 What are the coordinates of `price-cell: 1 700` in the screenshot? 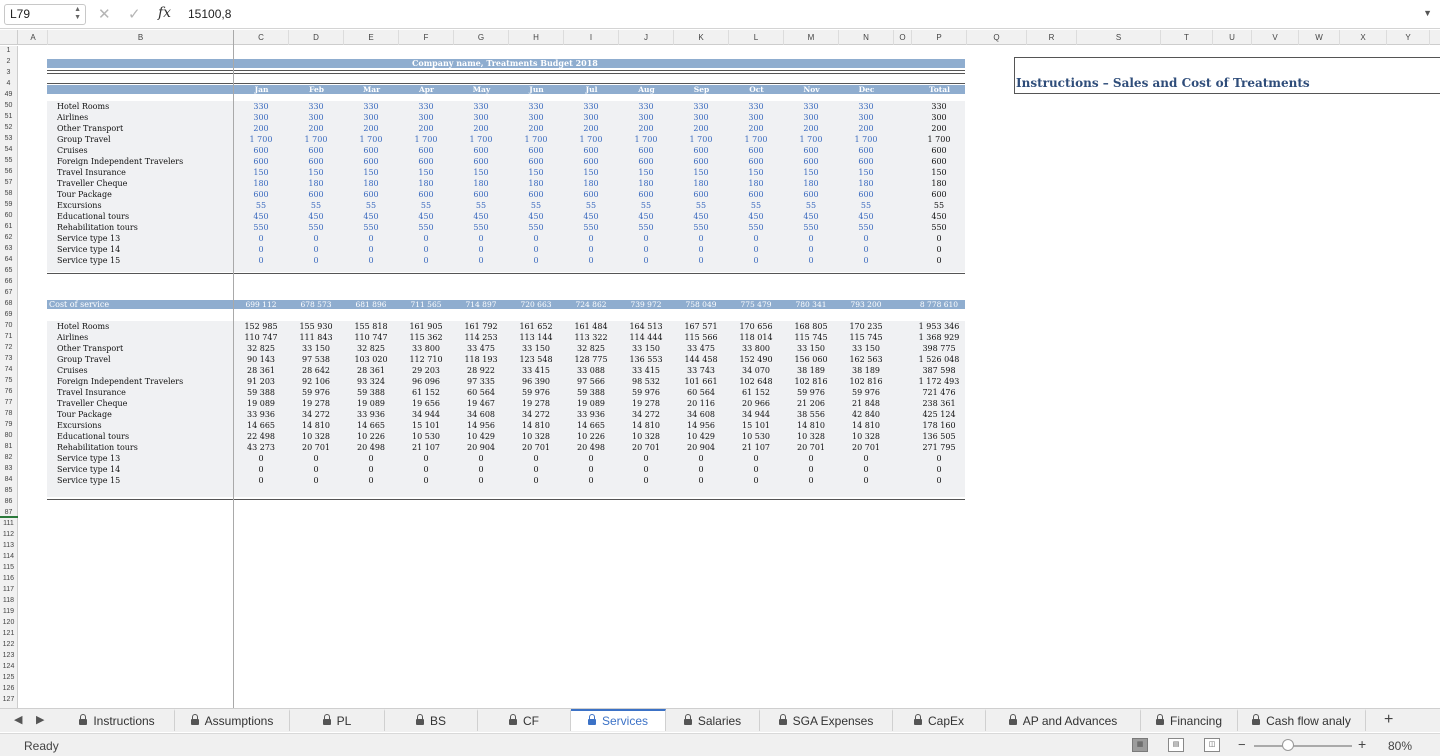 It's located at (261, 139).